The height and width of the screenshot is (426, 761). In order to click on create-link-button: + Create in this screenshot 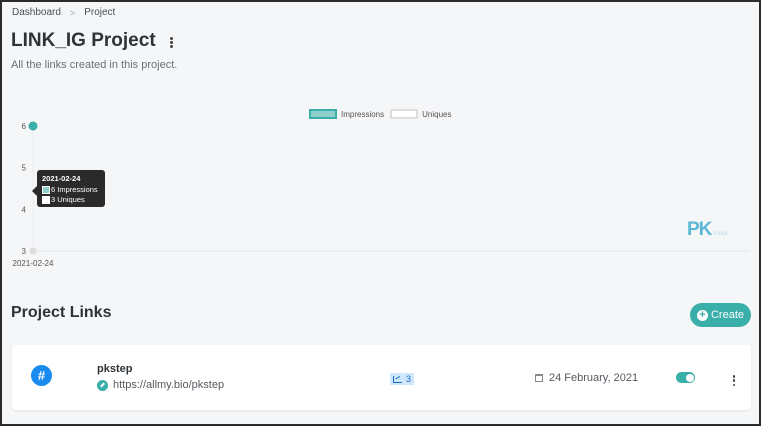, I will do `click(720, 315)`.